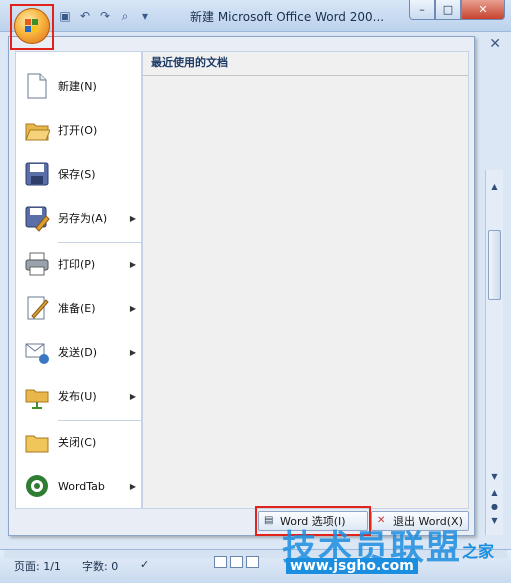 The width and height of the screenshot is (511, 583). What do you see at coordinates (37, 399) in the screenshot?
I see `publish-icon` at bounding box center [37, 399].